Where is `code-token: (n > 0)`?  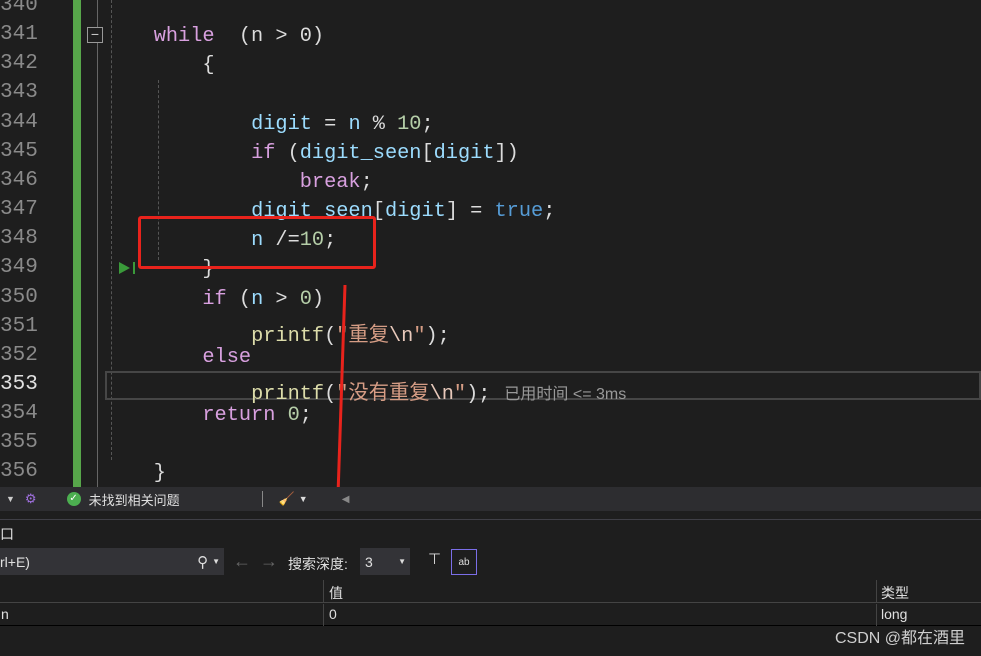
code-token: (n > 0) is located at coordinates (269, 37).